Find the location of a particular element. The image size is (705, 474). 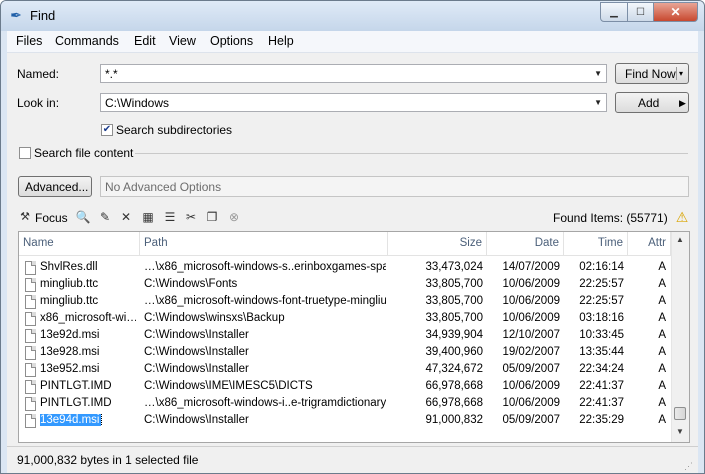

cell-date: 19/02/2007 is located at coordinates (531, 352).